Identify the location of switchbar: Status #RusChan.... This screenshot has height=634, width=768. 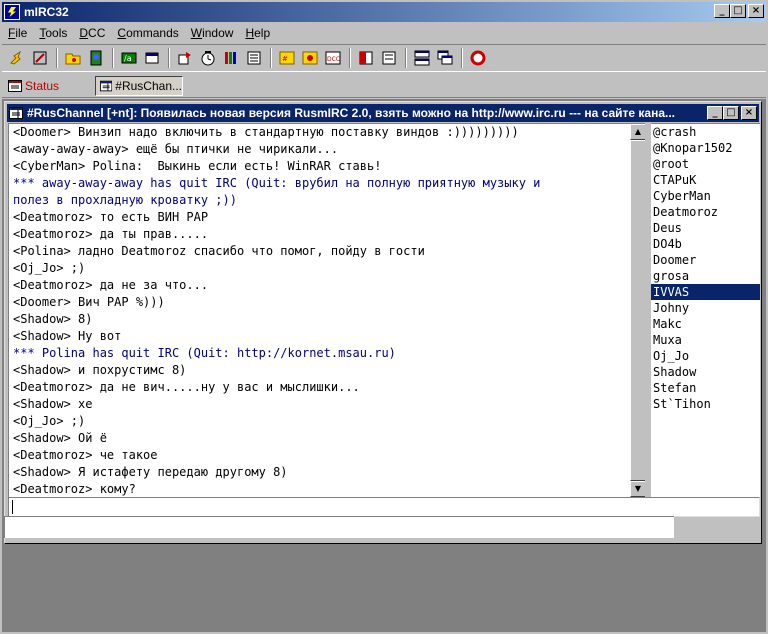
(384, 86).